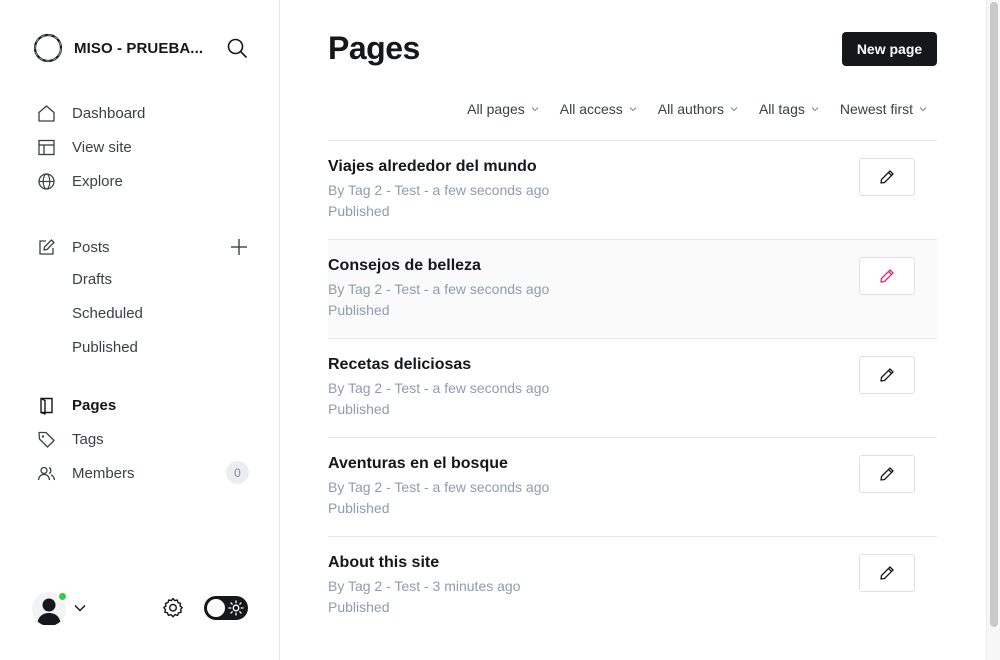 Image resolution: width=1000 pixels, height=660 pixels. Describe the element at coordinates (384, 562) in the screenshot. I see `page-title-text: About this site` at that location.